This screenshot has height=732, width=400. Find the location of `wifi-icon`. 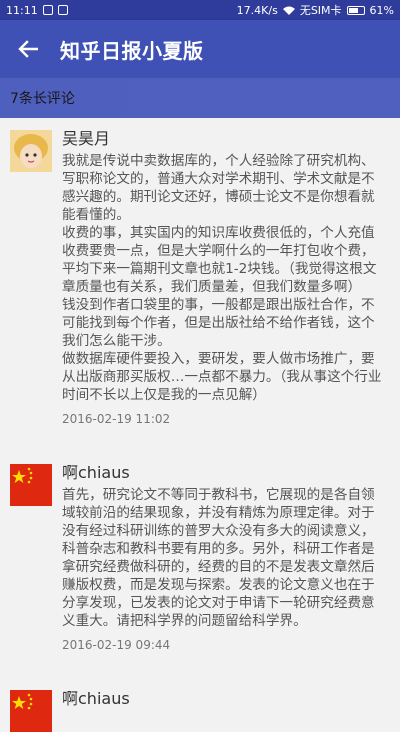

wifi-icon is located at coordinates (288, 10).